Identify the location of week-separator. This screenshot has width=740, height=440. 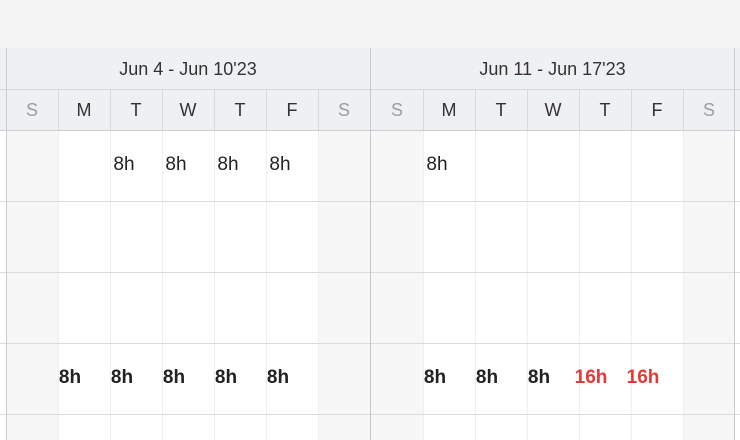
(370, 244).